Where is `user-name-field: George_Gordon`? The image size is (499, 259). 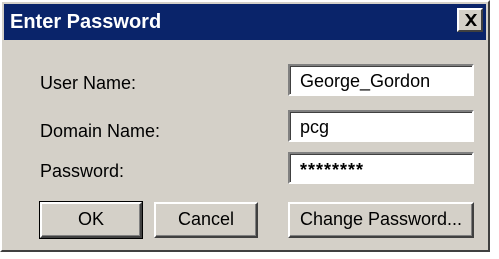
user-name-field: George_Gordon is located at coordinates (381, 80).